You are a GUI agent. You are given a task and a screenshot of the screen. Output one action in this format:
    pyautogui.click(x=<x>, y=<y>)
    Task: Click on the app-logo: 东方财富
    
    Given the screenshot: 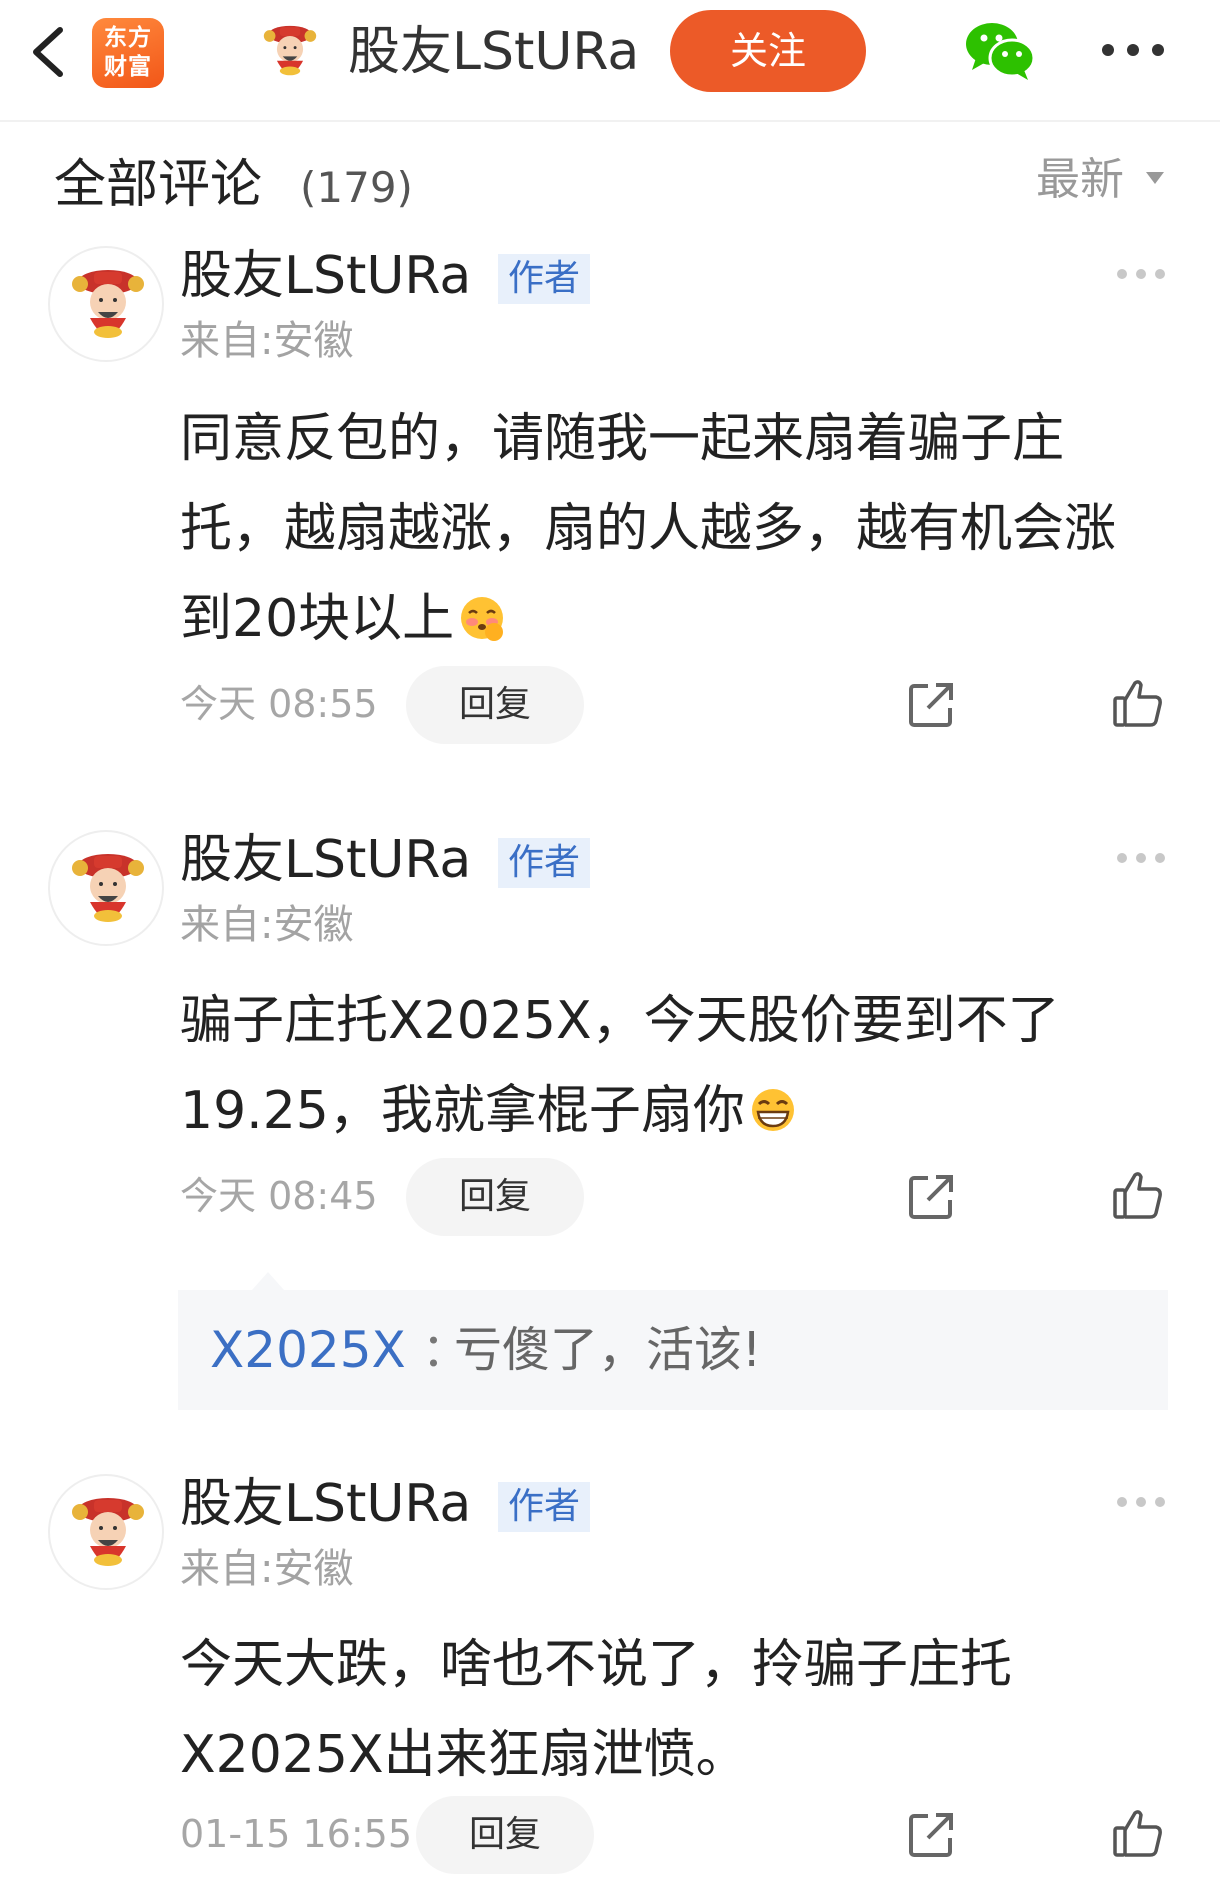 What is the action you would take?
    pyautogui.click(x=128, y=53)
    